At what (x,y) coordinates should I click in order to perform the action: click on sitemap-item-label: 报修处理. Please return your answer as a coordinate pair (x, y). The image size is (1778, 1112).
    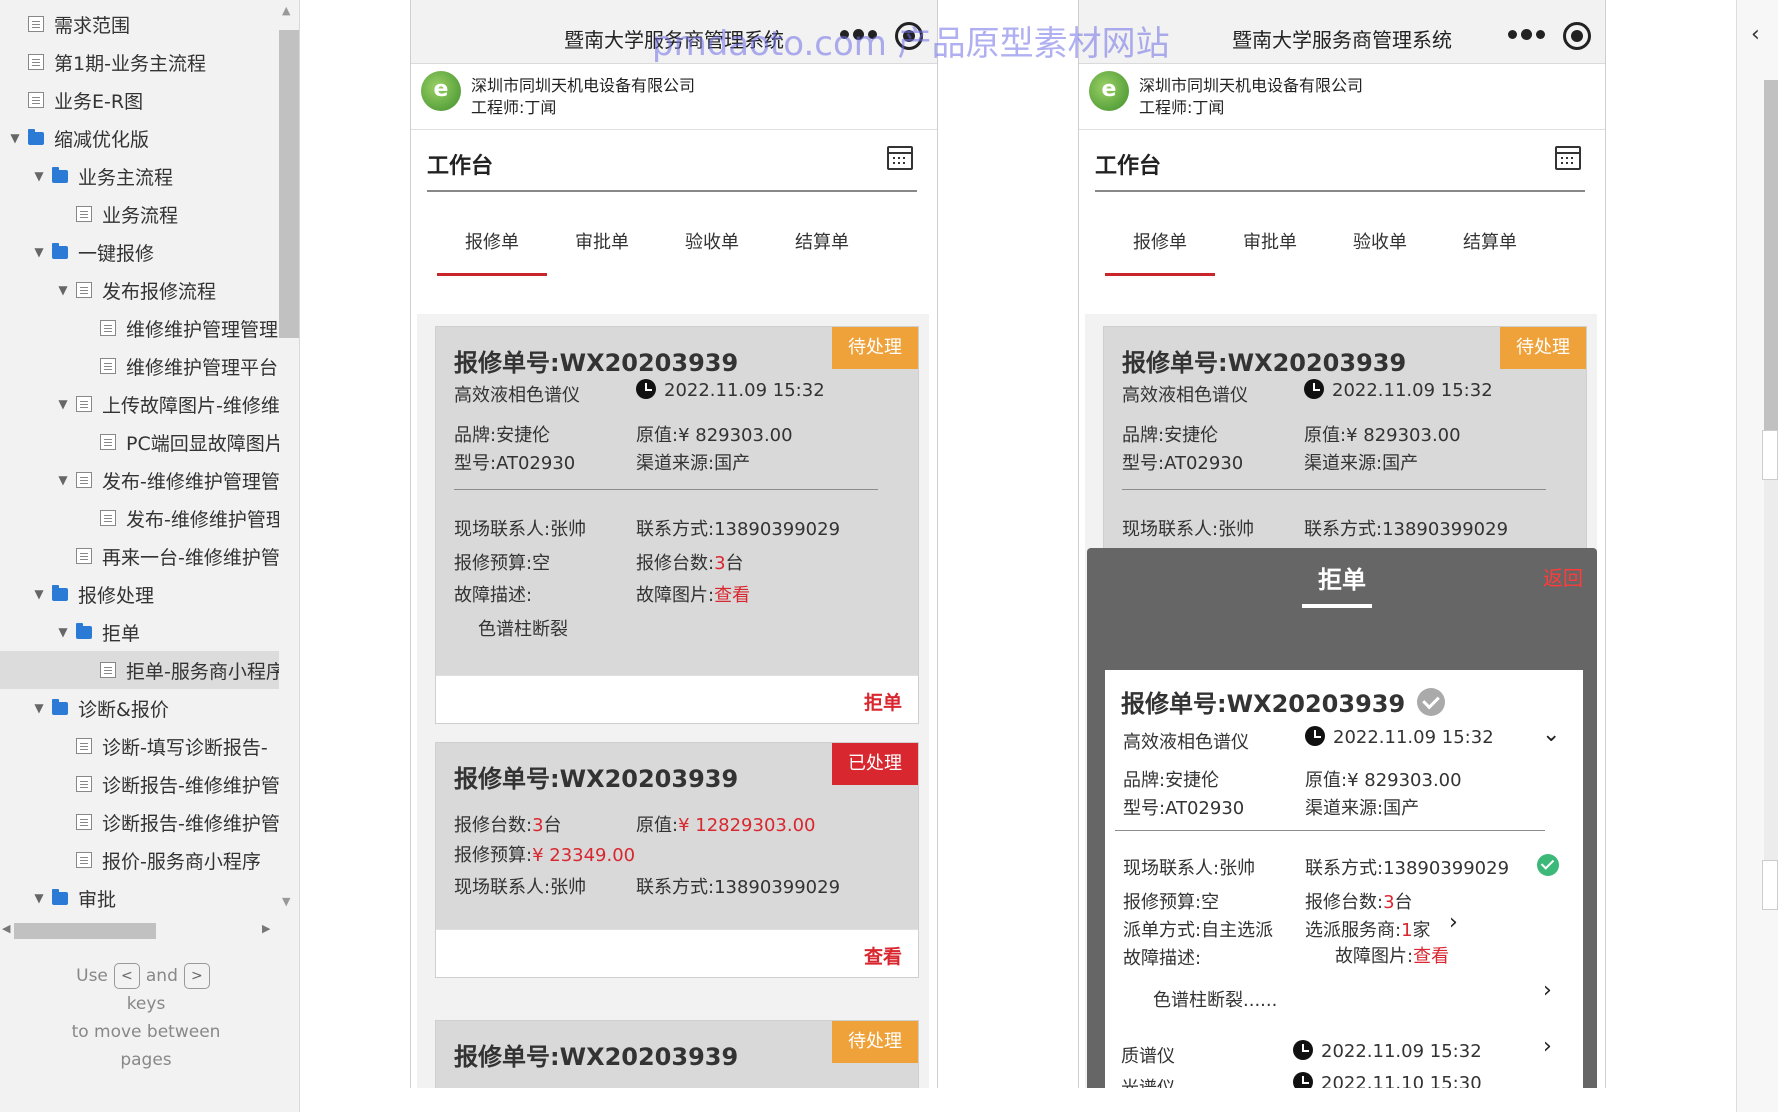
    Looking at the image, I should click on (116, 595).